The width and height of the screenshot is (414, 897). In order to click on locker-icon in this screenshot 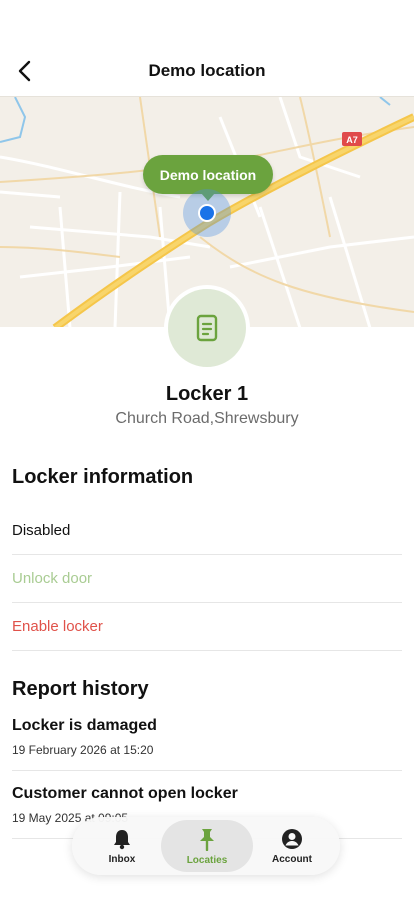, I will do `click(207, 328)`.